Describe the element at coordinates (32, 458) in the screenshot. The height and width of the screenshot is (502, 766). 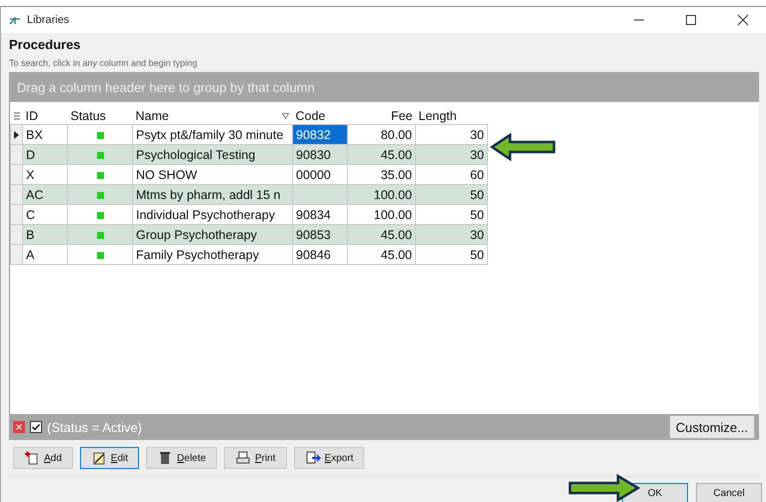
I see `add-document-icon` at that location.